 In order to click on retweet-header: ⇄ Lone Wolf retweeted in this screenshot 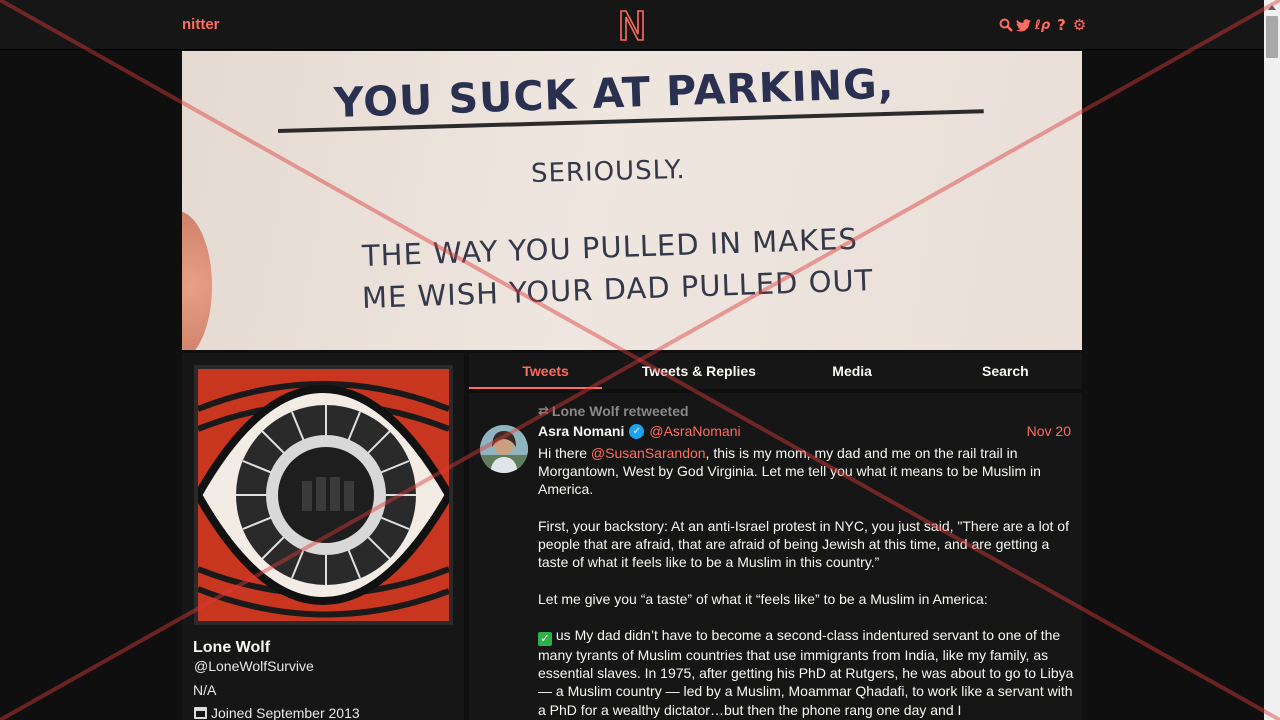, I will do `click(613, 411)`.